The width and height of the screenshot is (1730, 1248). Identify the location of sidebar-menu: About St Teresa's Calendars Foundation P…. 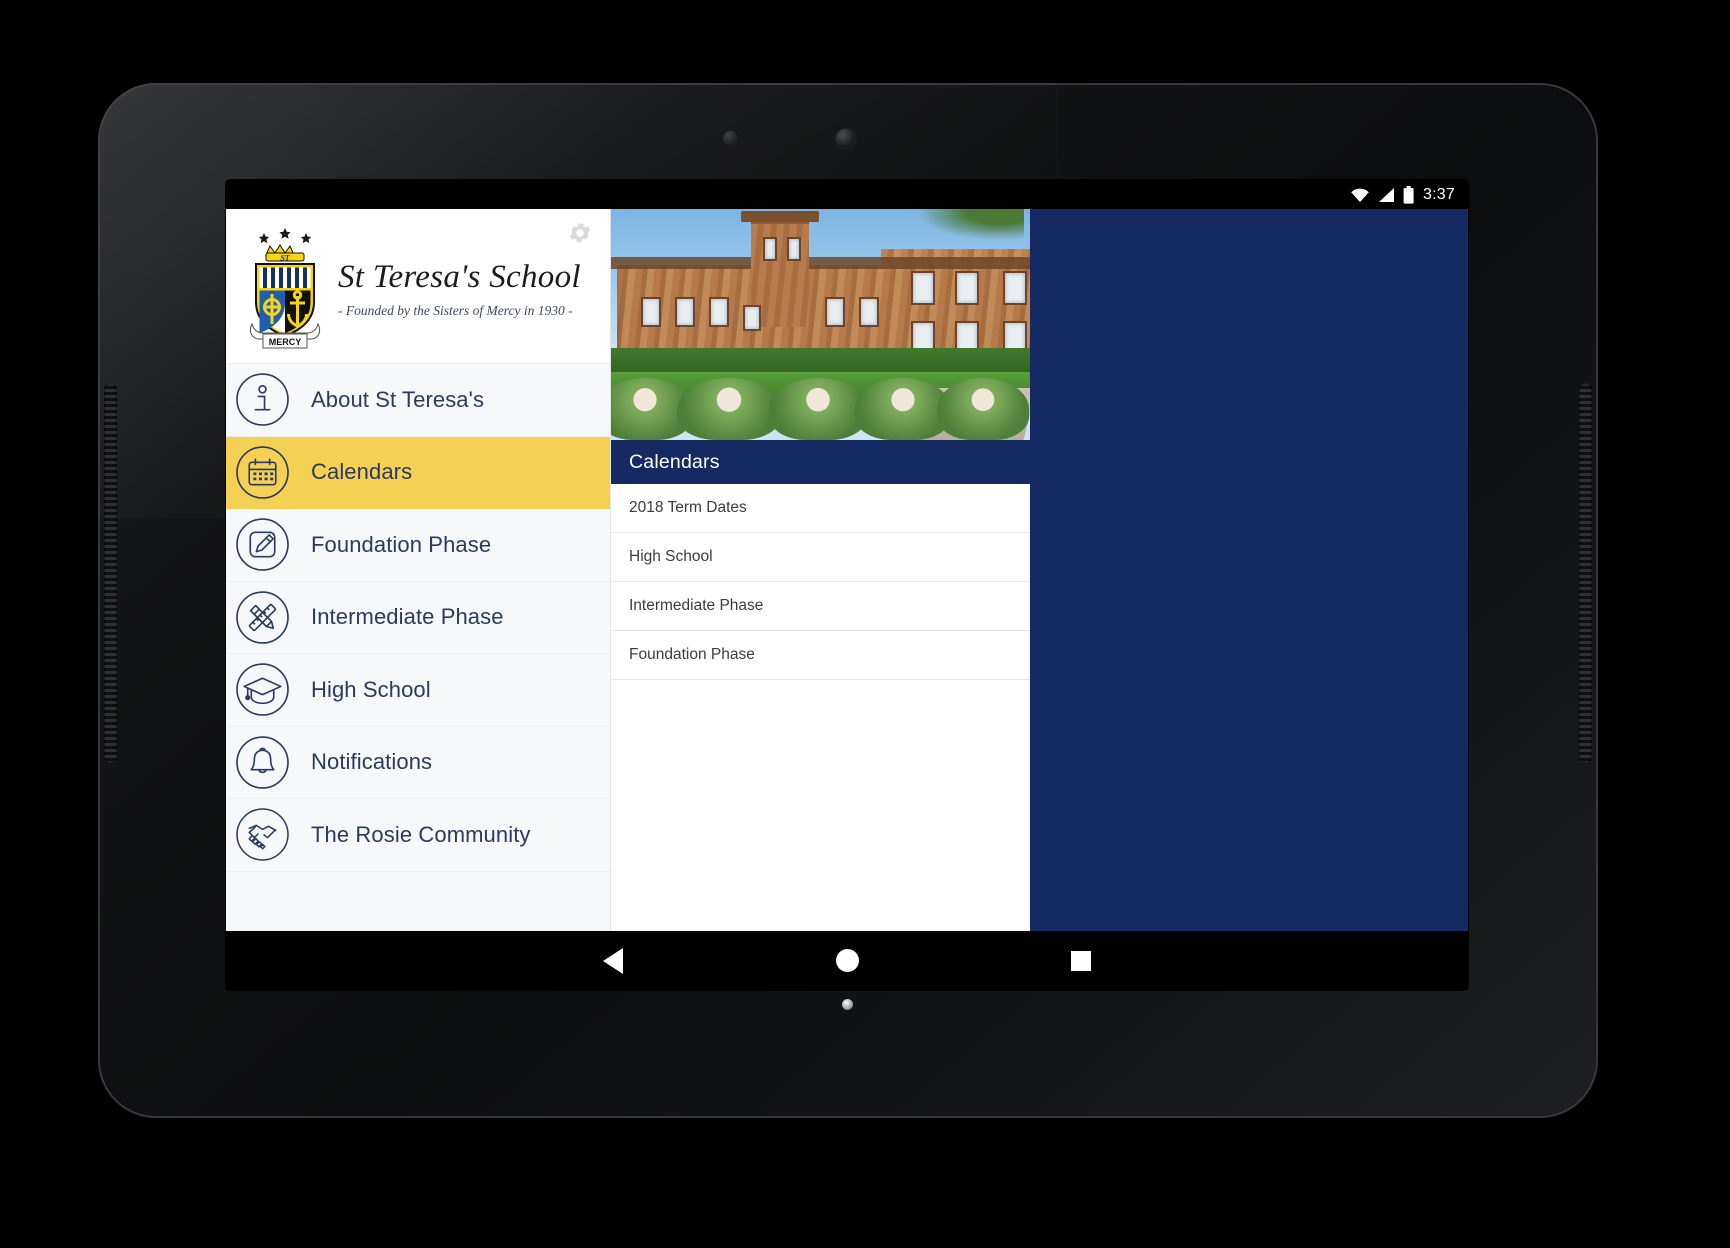
(418, 618).